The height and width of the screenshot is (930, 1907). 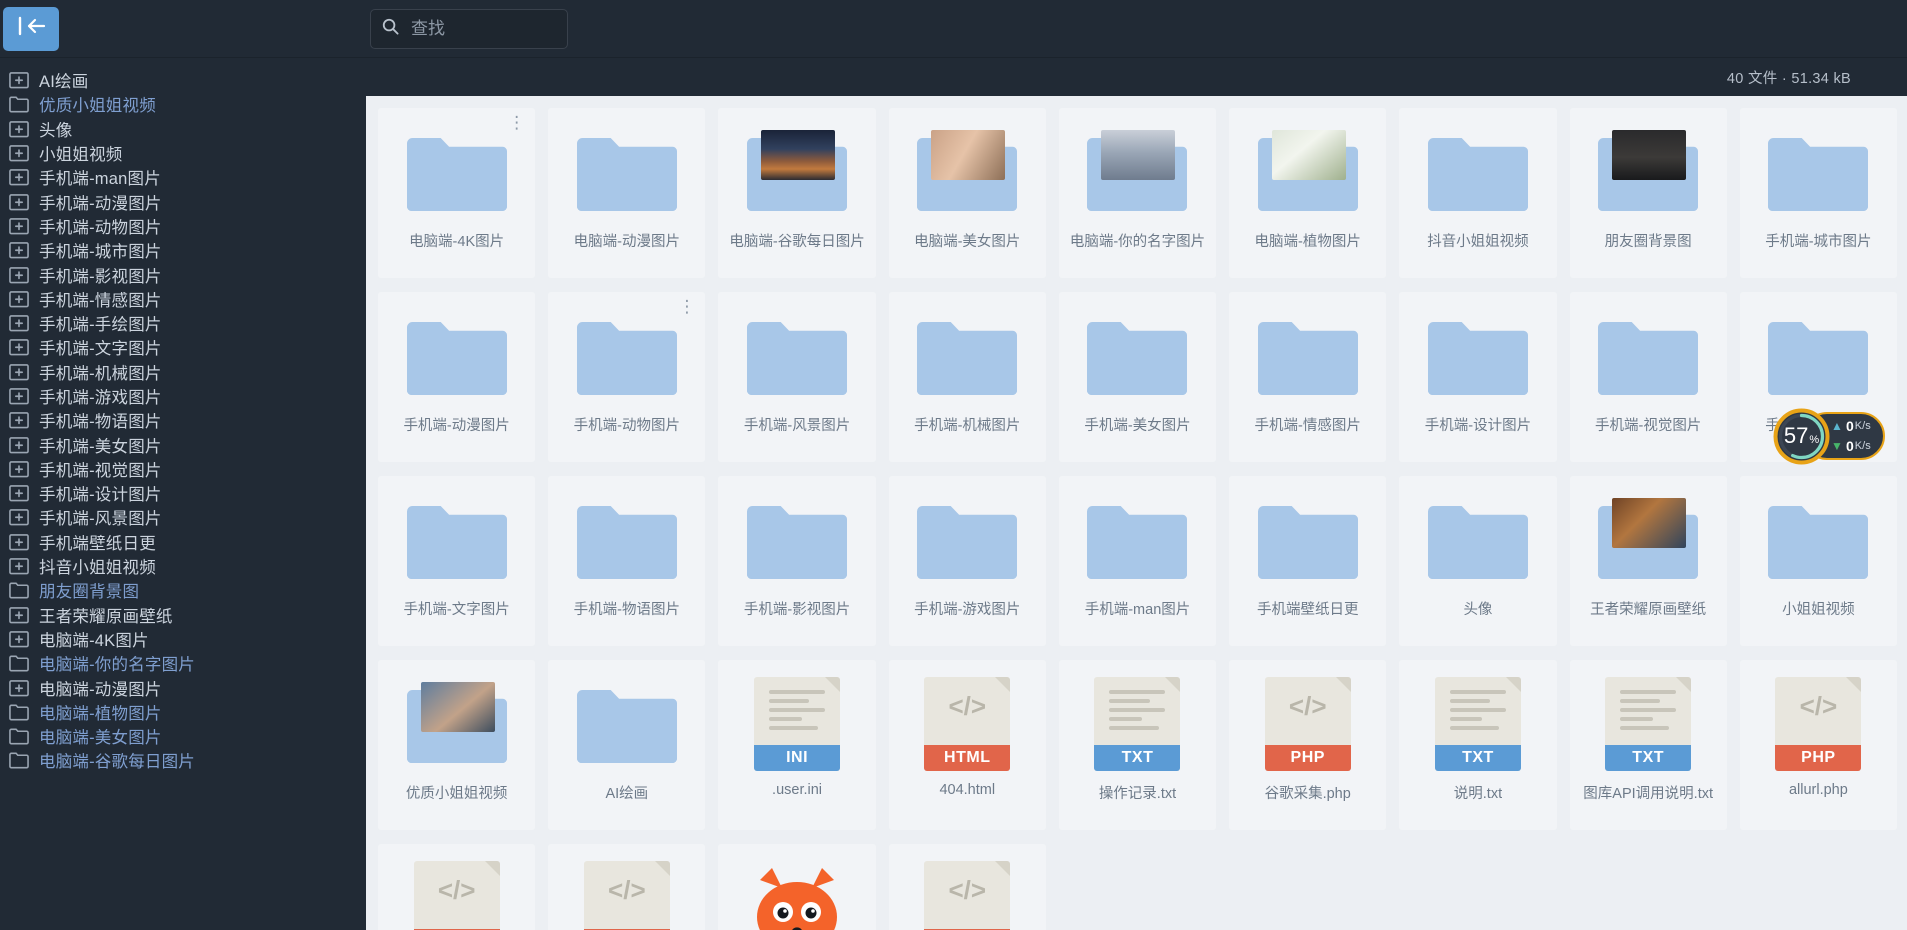 What do you see at coordinates (457, 377) in the screenshot?
I see `folder-item: 手机端-动漫图片` at bounding box center [457, 377].